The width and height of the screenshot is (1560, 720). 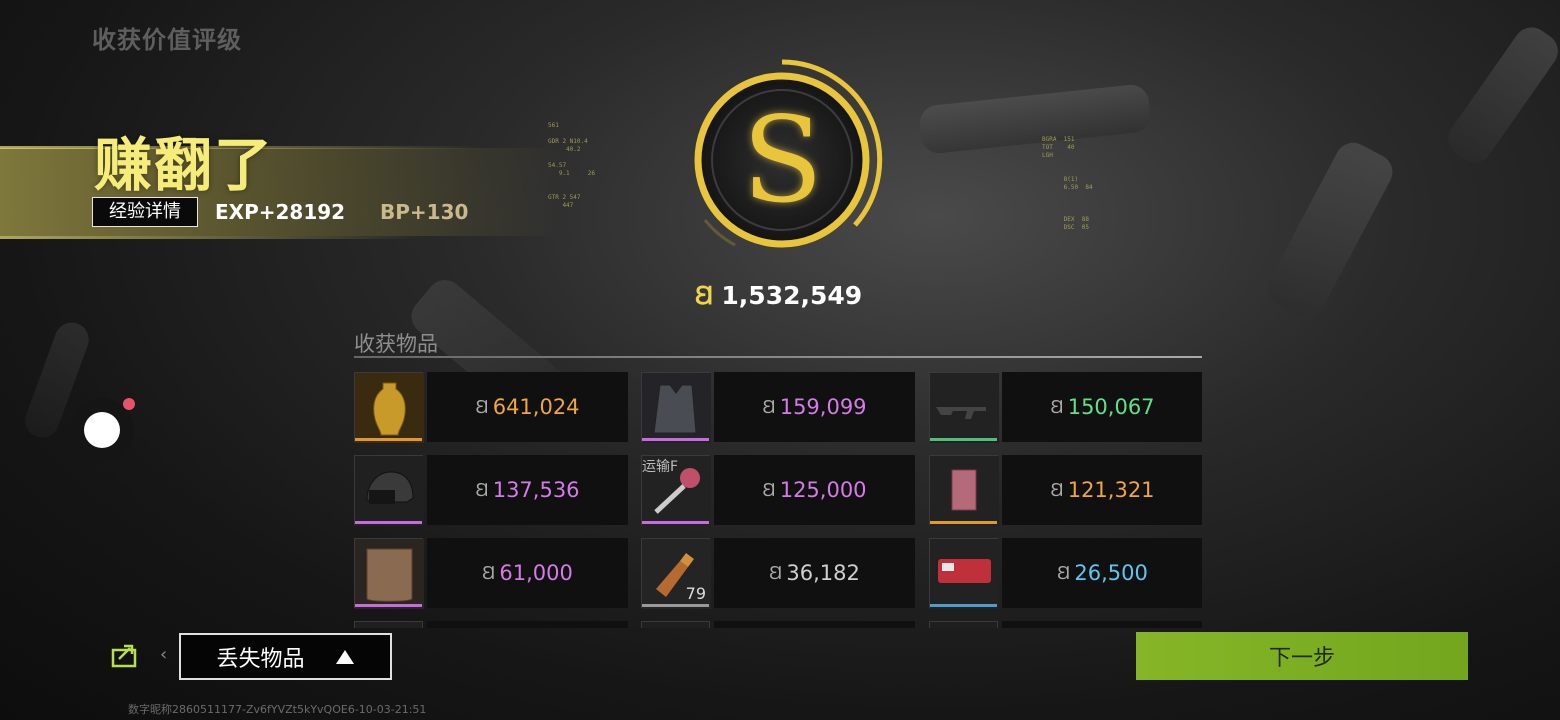 I want to click on item-cell-key: 运输F Ꞛ 125,000, so click(x=778, y=490).